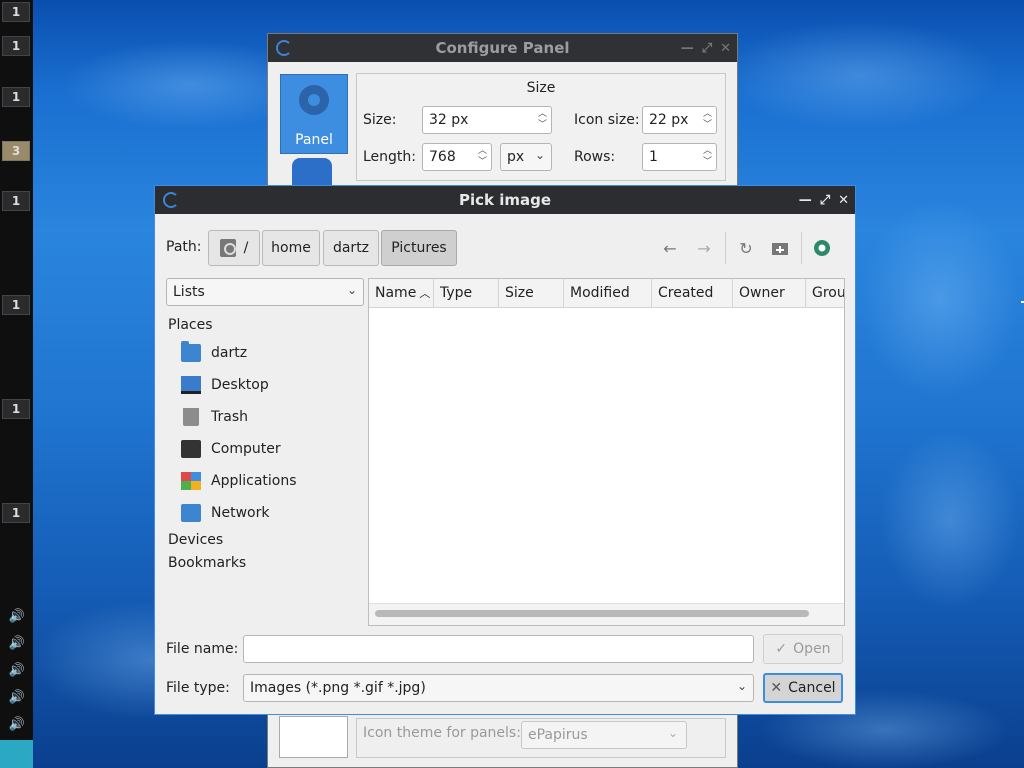 The image size is (1024, 768). What do you see at coordinates (762, 293) in the screenshot?
I see `column-label: Owner` at bounding box center [762, 293].